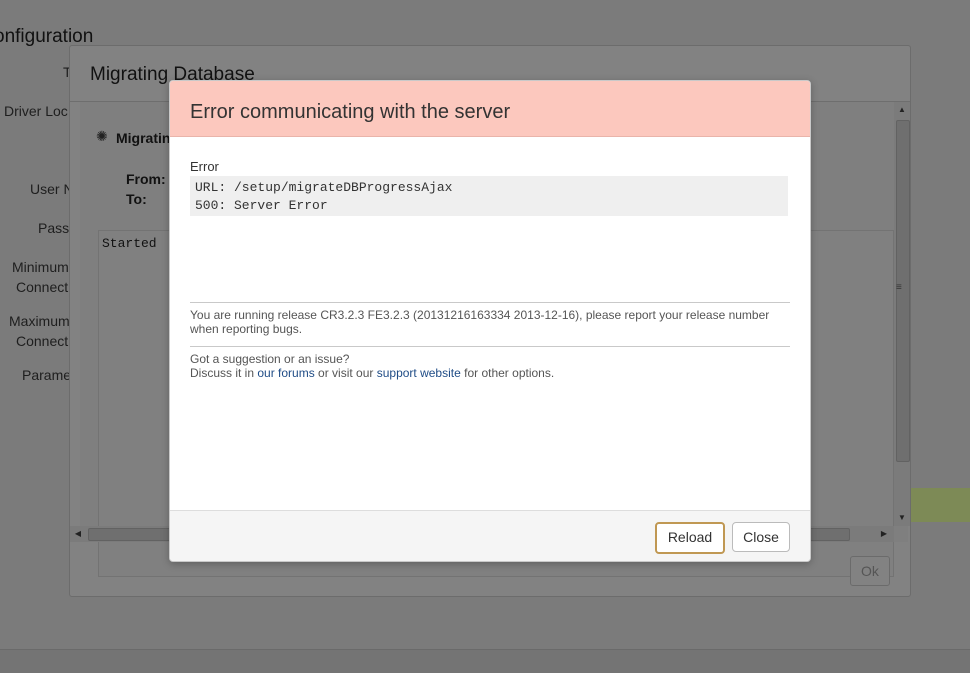 Image resolution: width=970 pixels, height=673 pixels. What do you see at coordinates (884, 534) in the screenshot?
I see `scroll-right-arrow-icon: ▶` at bounding box center [884, 534].